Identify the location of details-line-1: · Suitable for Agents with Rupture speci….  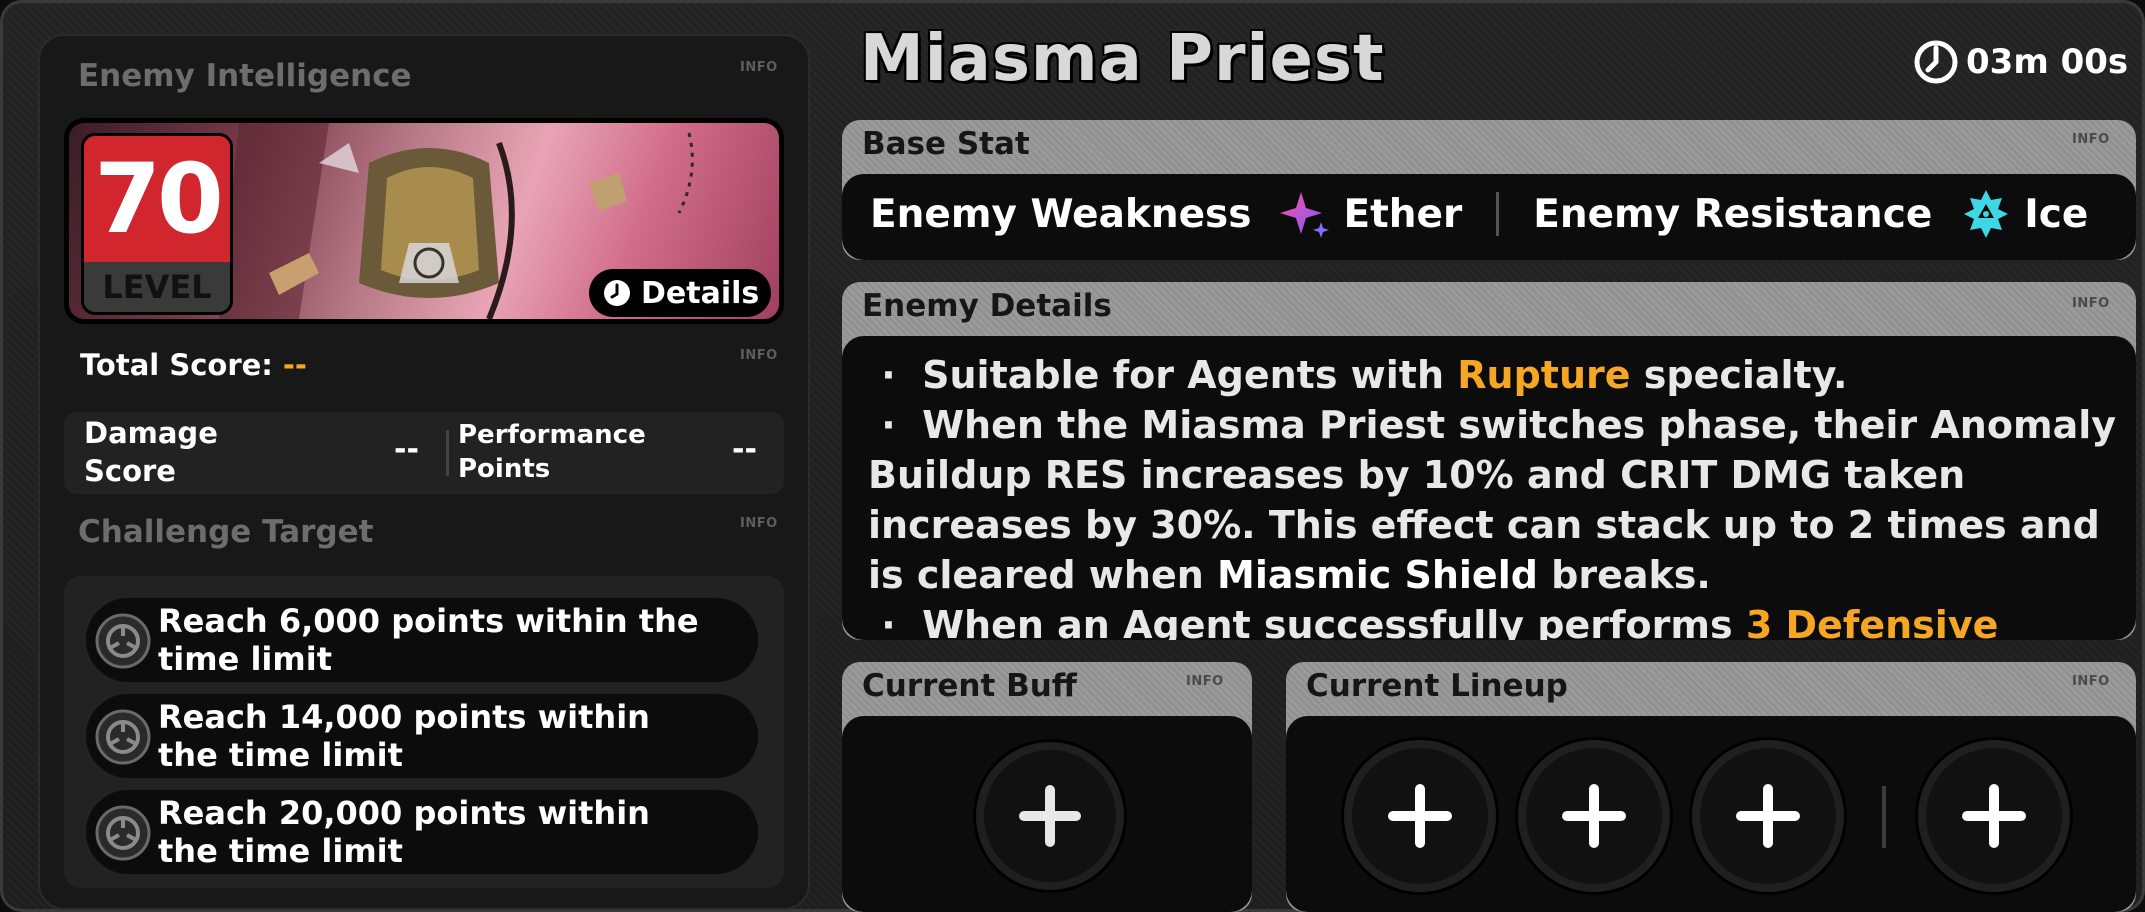
(1493, 375).